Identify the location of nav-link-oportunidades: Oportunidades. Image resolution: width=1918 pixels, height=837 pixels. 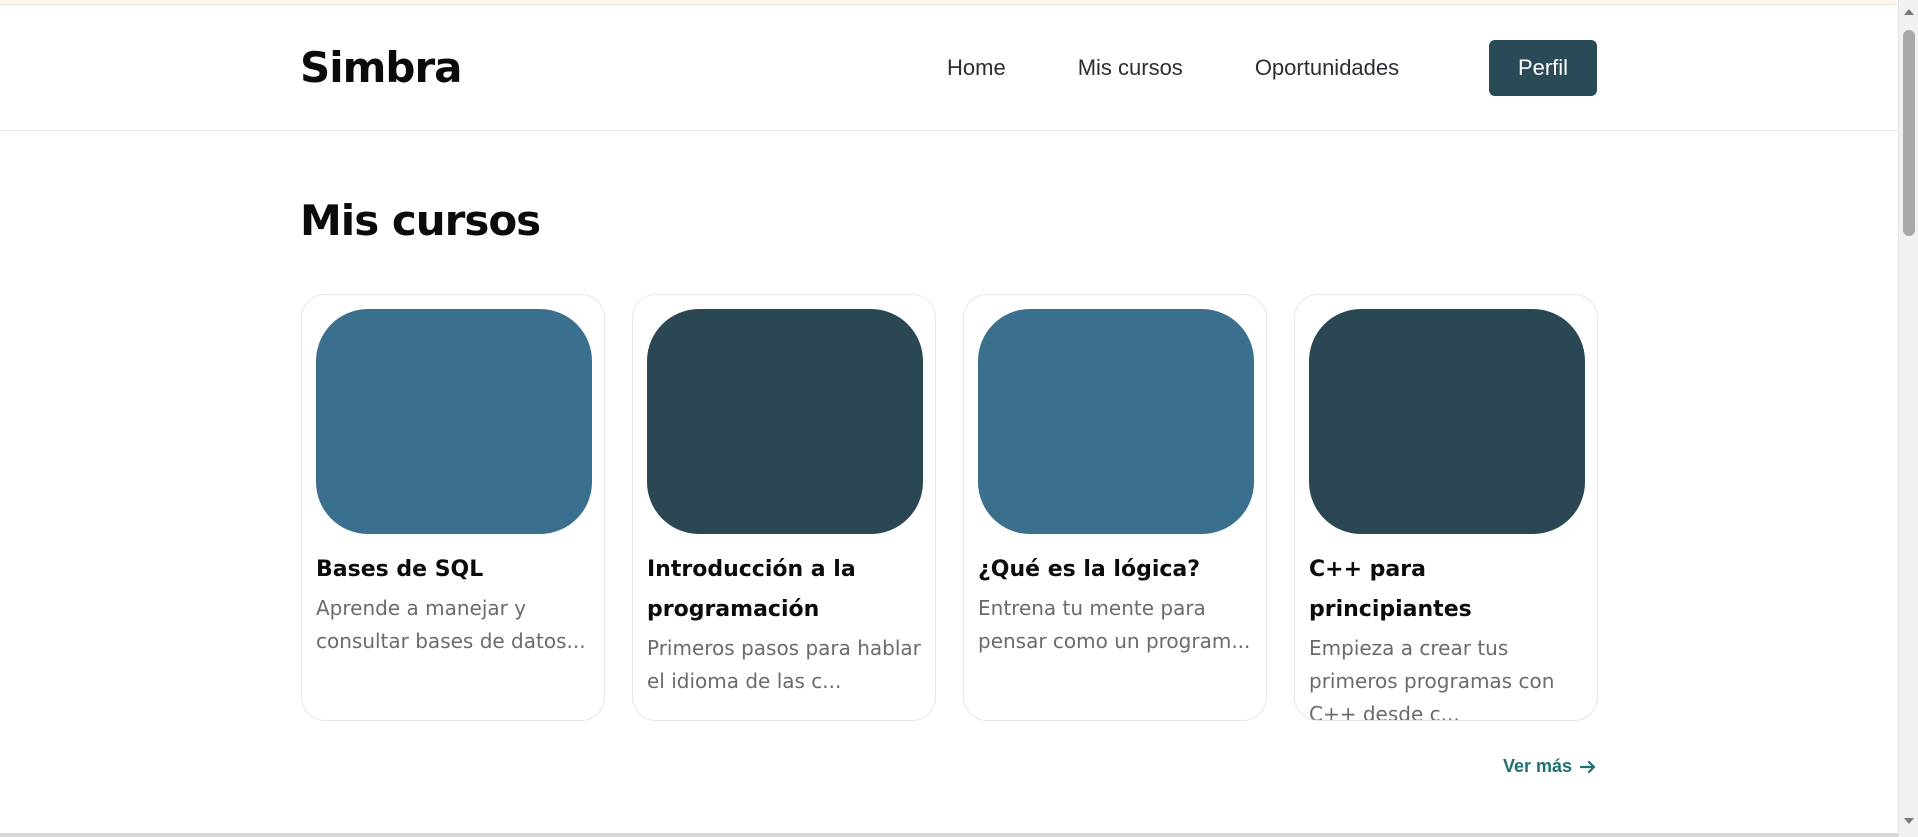
(1327, 68).